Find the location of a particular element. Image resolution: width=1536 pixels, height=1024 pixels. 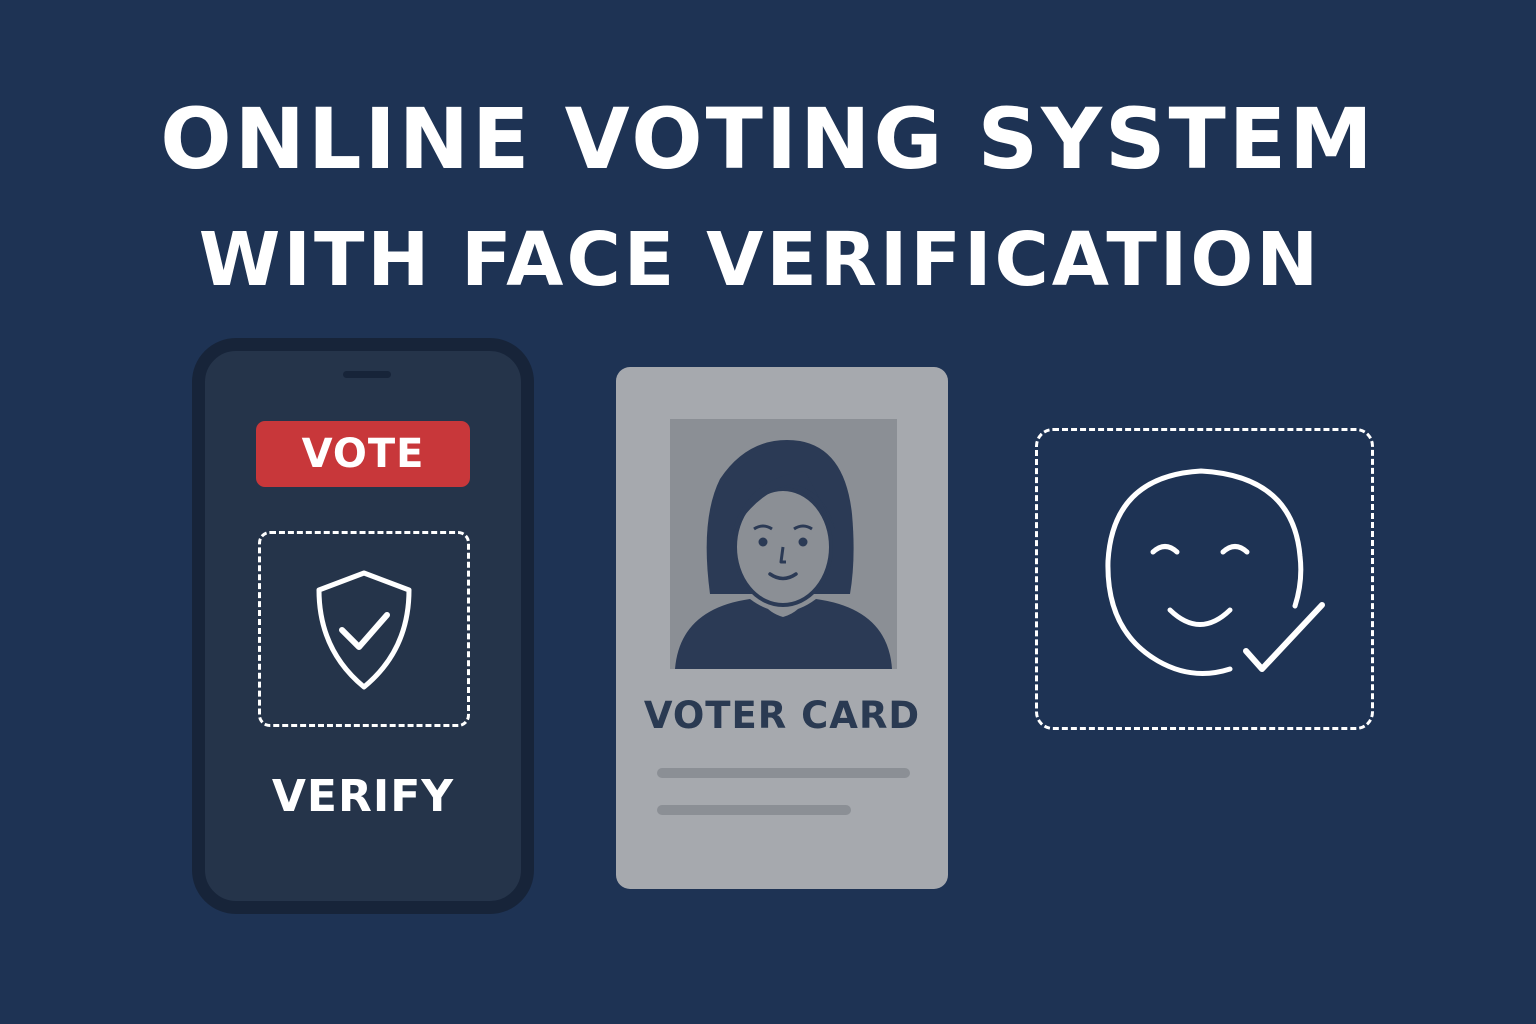

voter-card: VOTER CARD is located at coordinates (782, 628).